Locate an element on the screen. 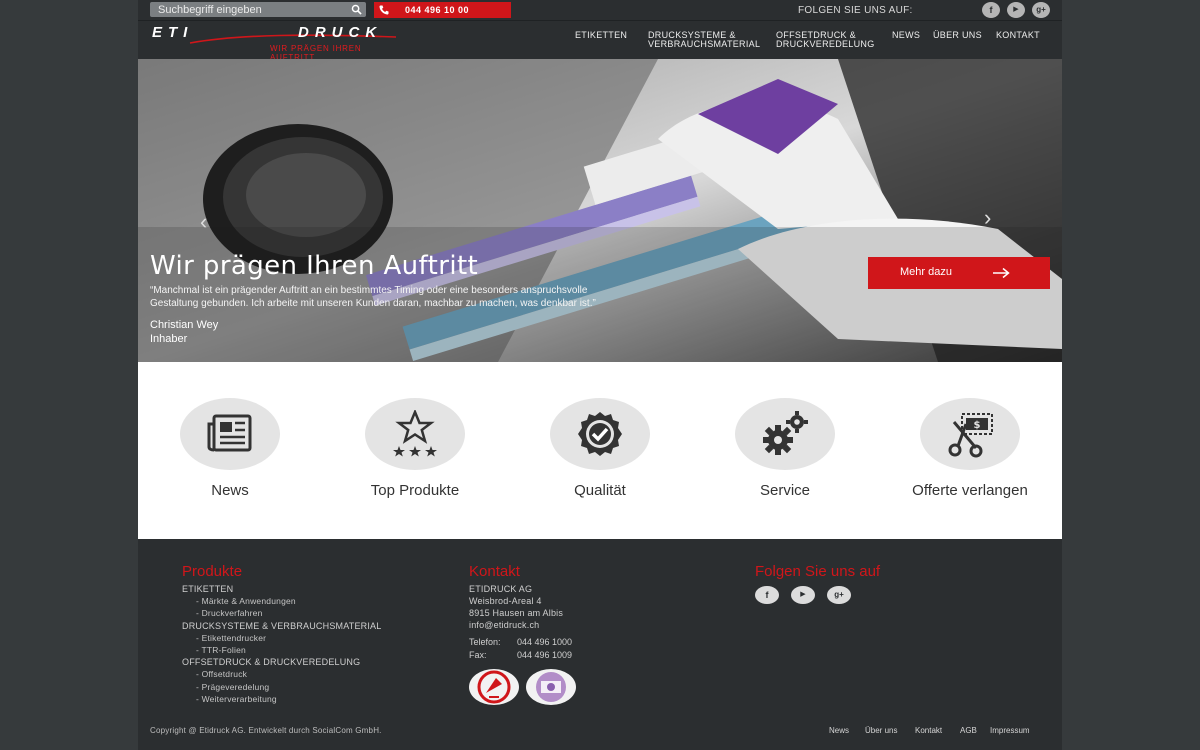 This screenshot has width=1200, height=750. feature-label: Service is located at coordinates (785, 490).